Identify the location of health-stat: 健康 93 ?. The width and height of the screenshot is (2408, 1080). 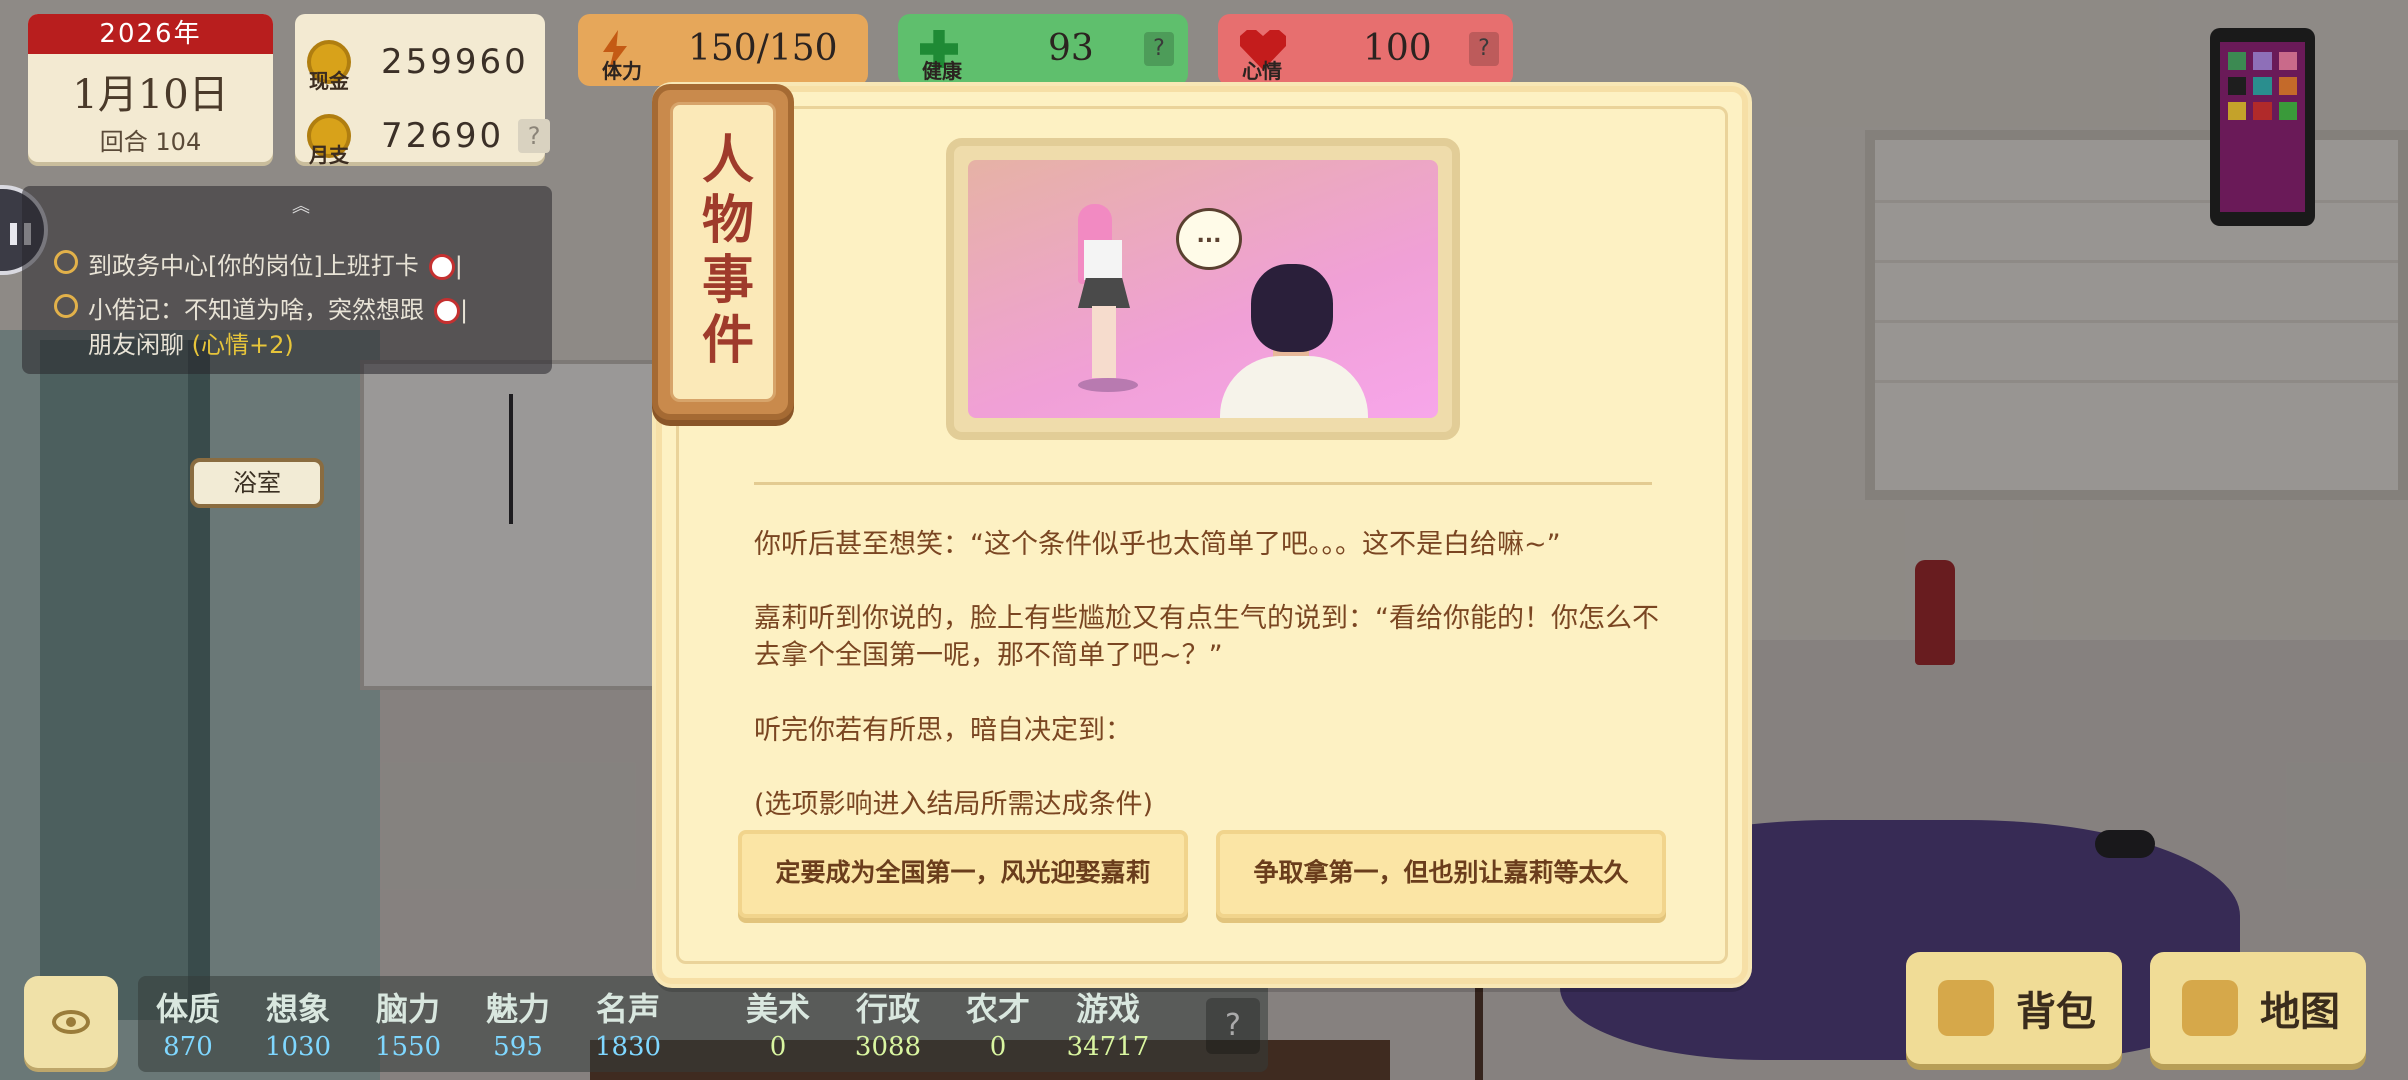
(1043, 50).